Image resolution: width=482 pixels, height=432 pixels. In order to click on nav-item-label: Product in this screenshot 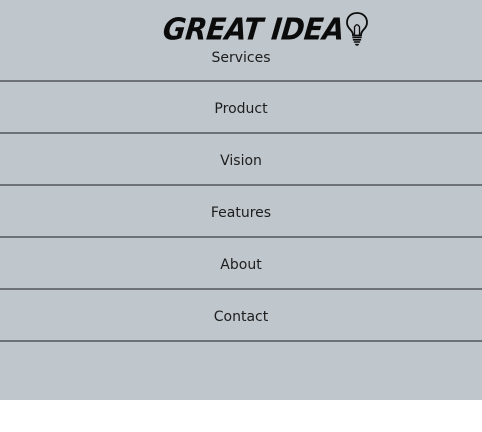, I will do `click(241, 109)`.